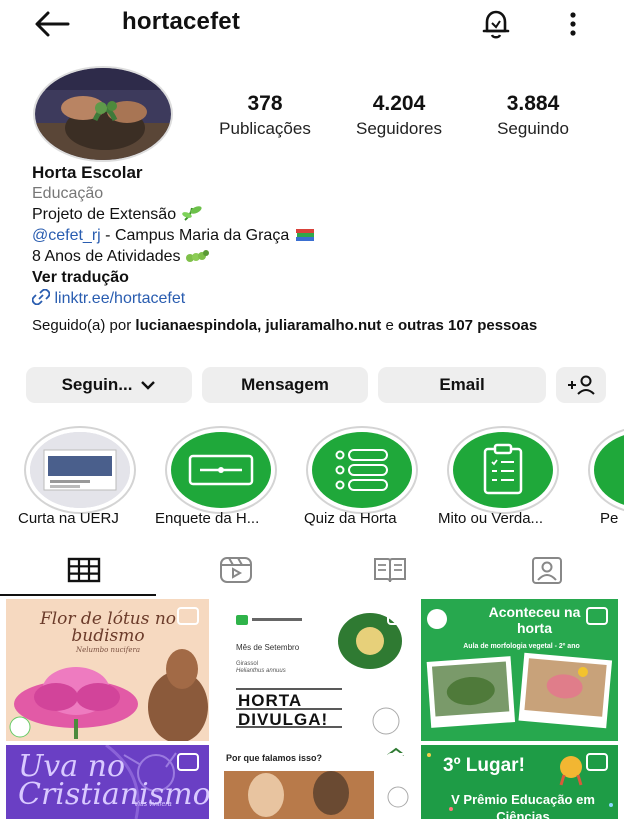  I want to click on clipboard-icon, so click(503, 469).